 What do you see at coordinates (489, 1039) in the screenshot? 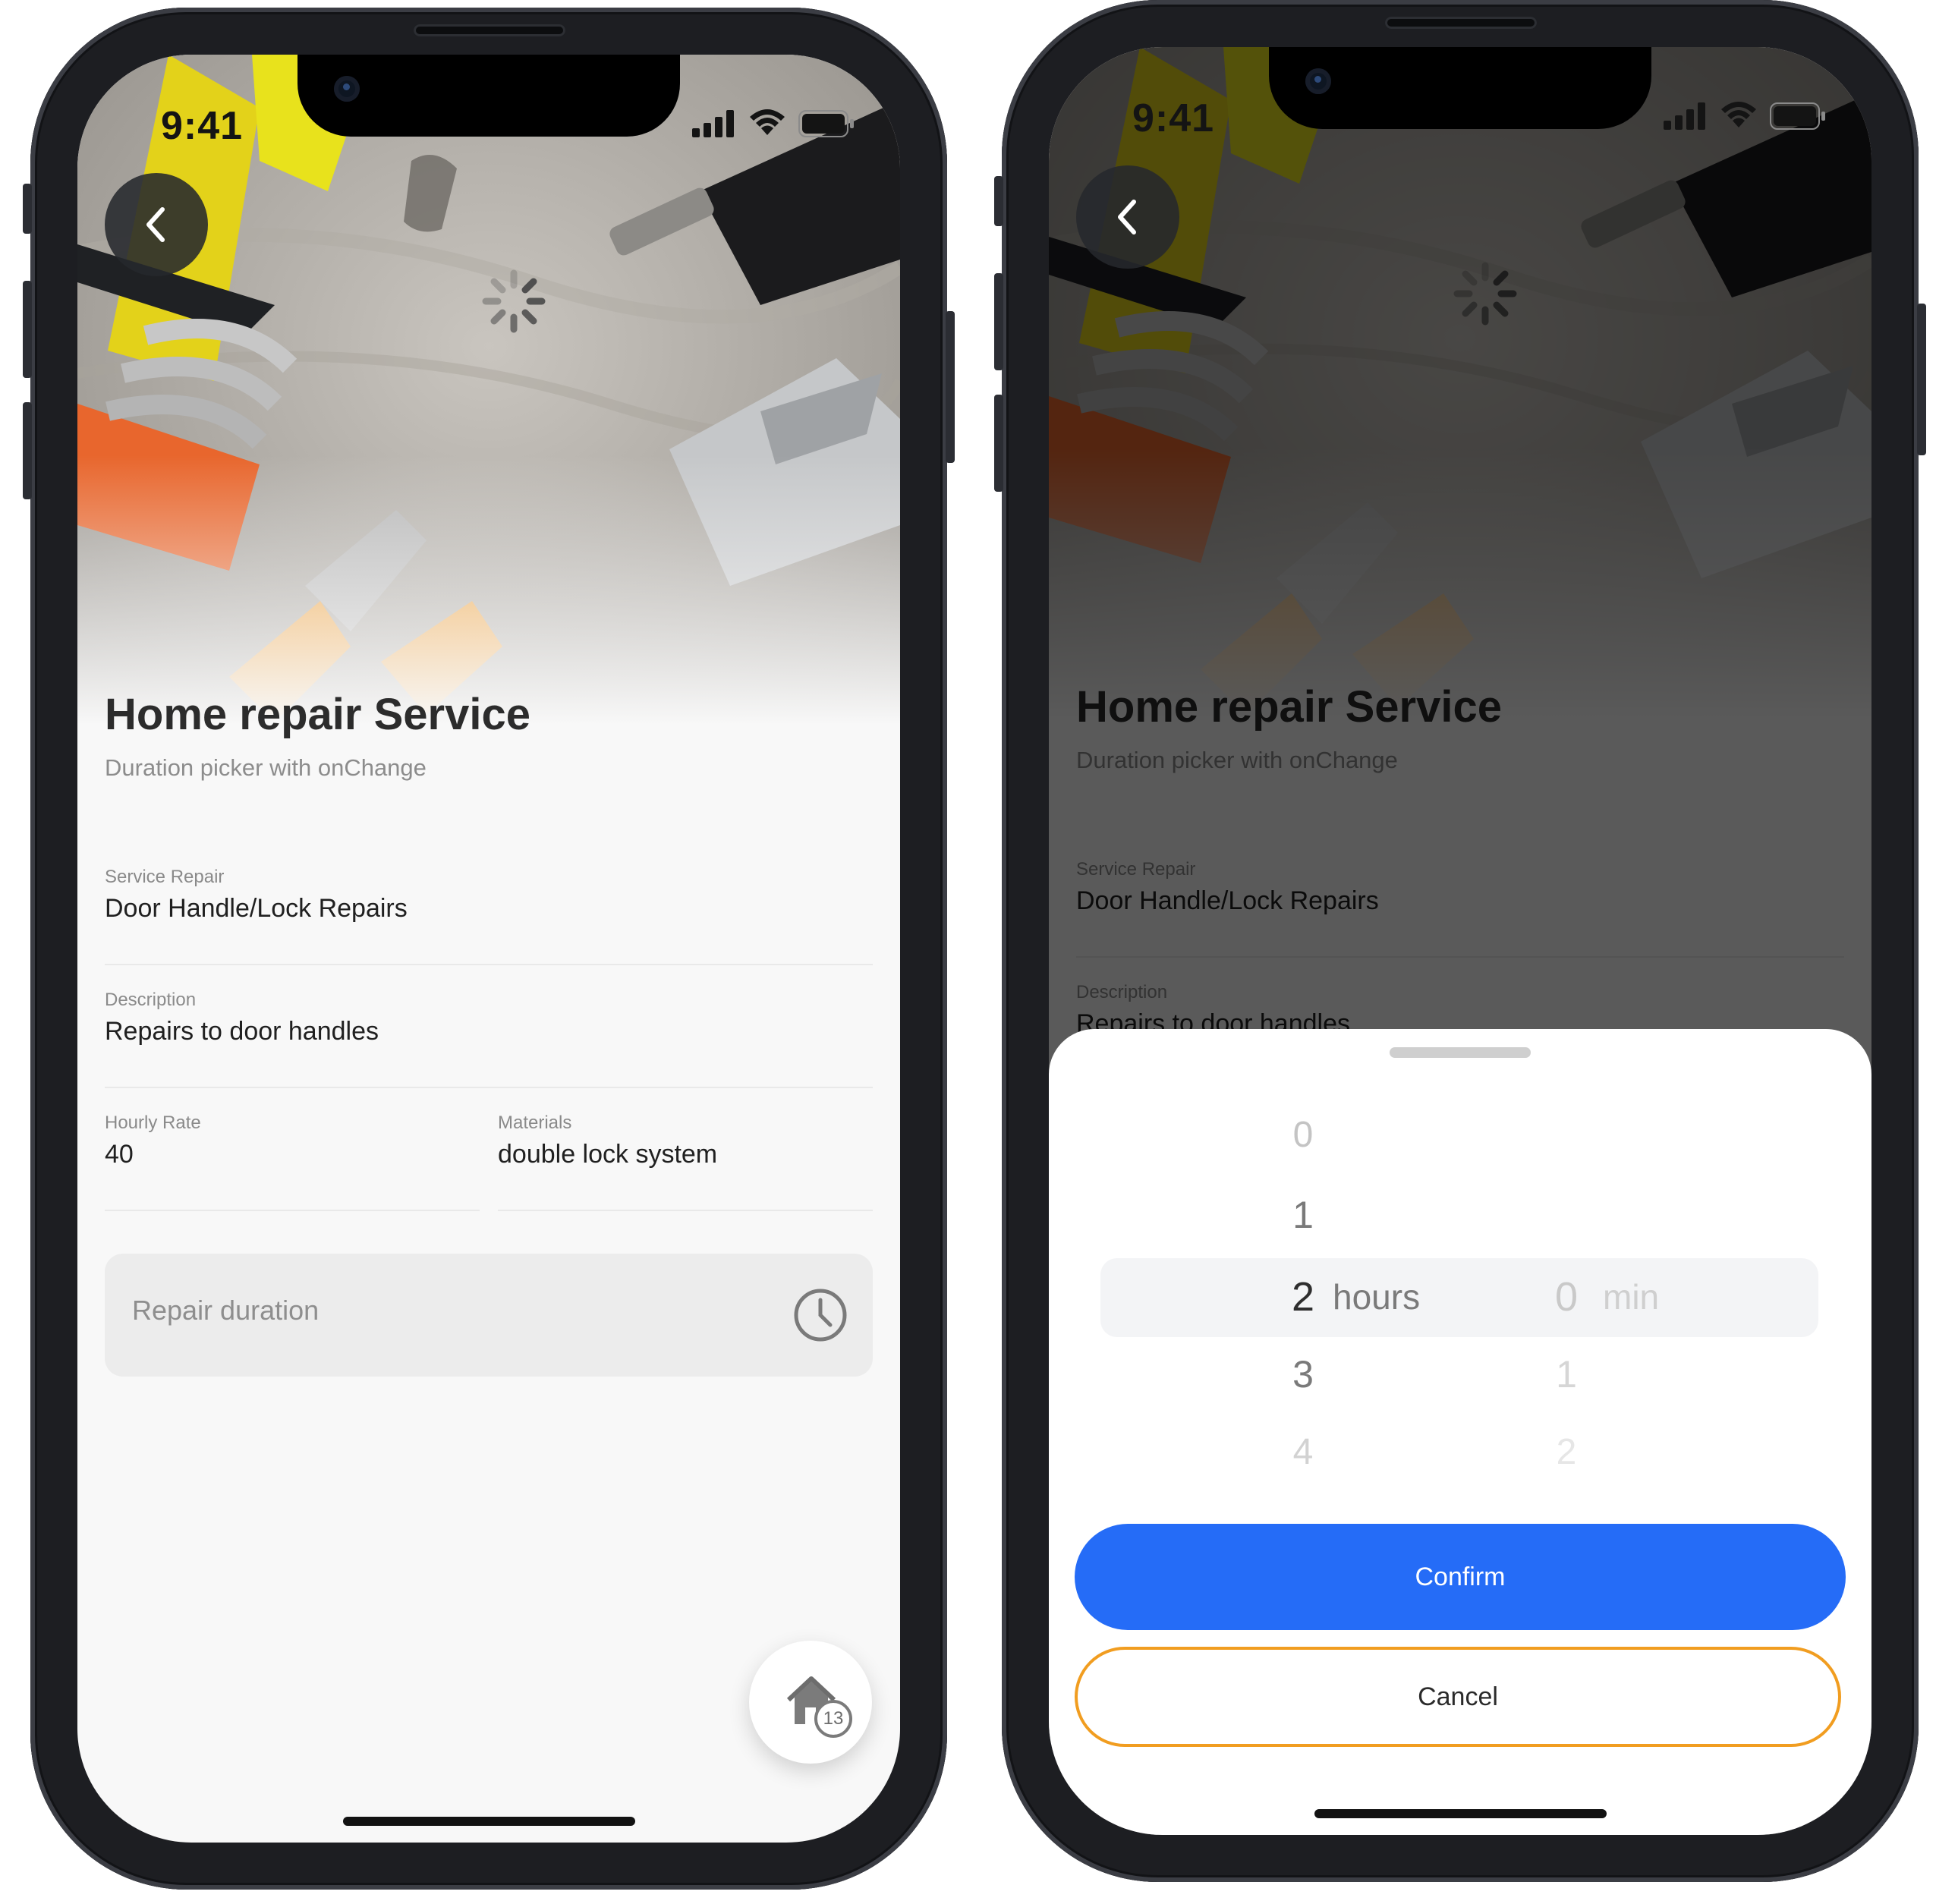
I see `description-field: Description Repairs to door handles` at bounding box center [489, 1039].